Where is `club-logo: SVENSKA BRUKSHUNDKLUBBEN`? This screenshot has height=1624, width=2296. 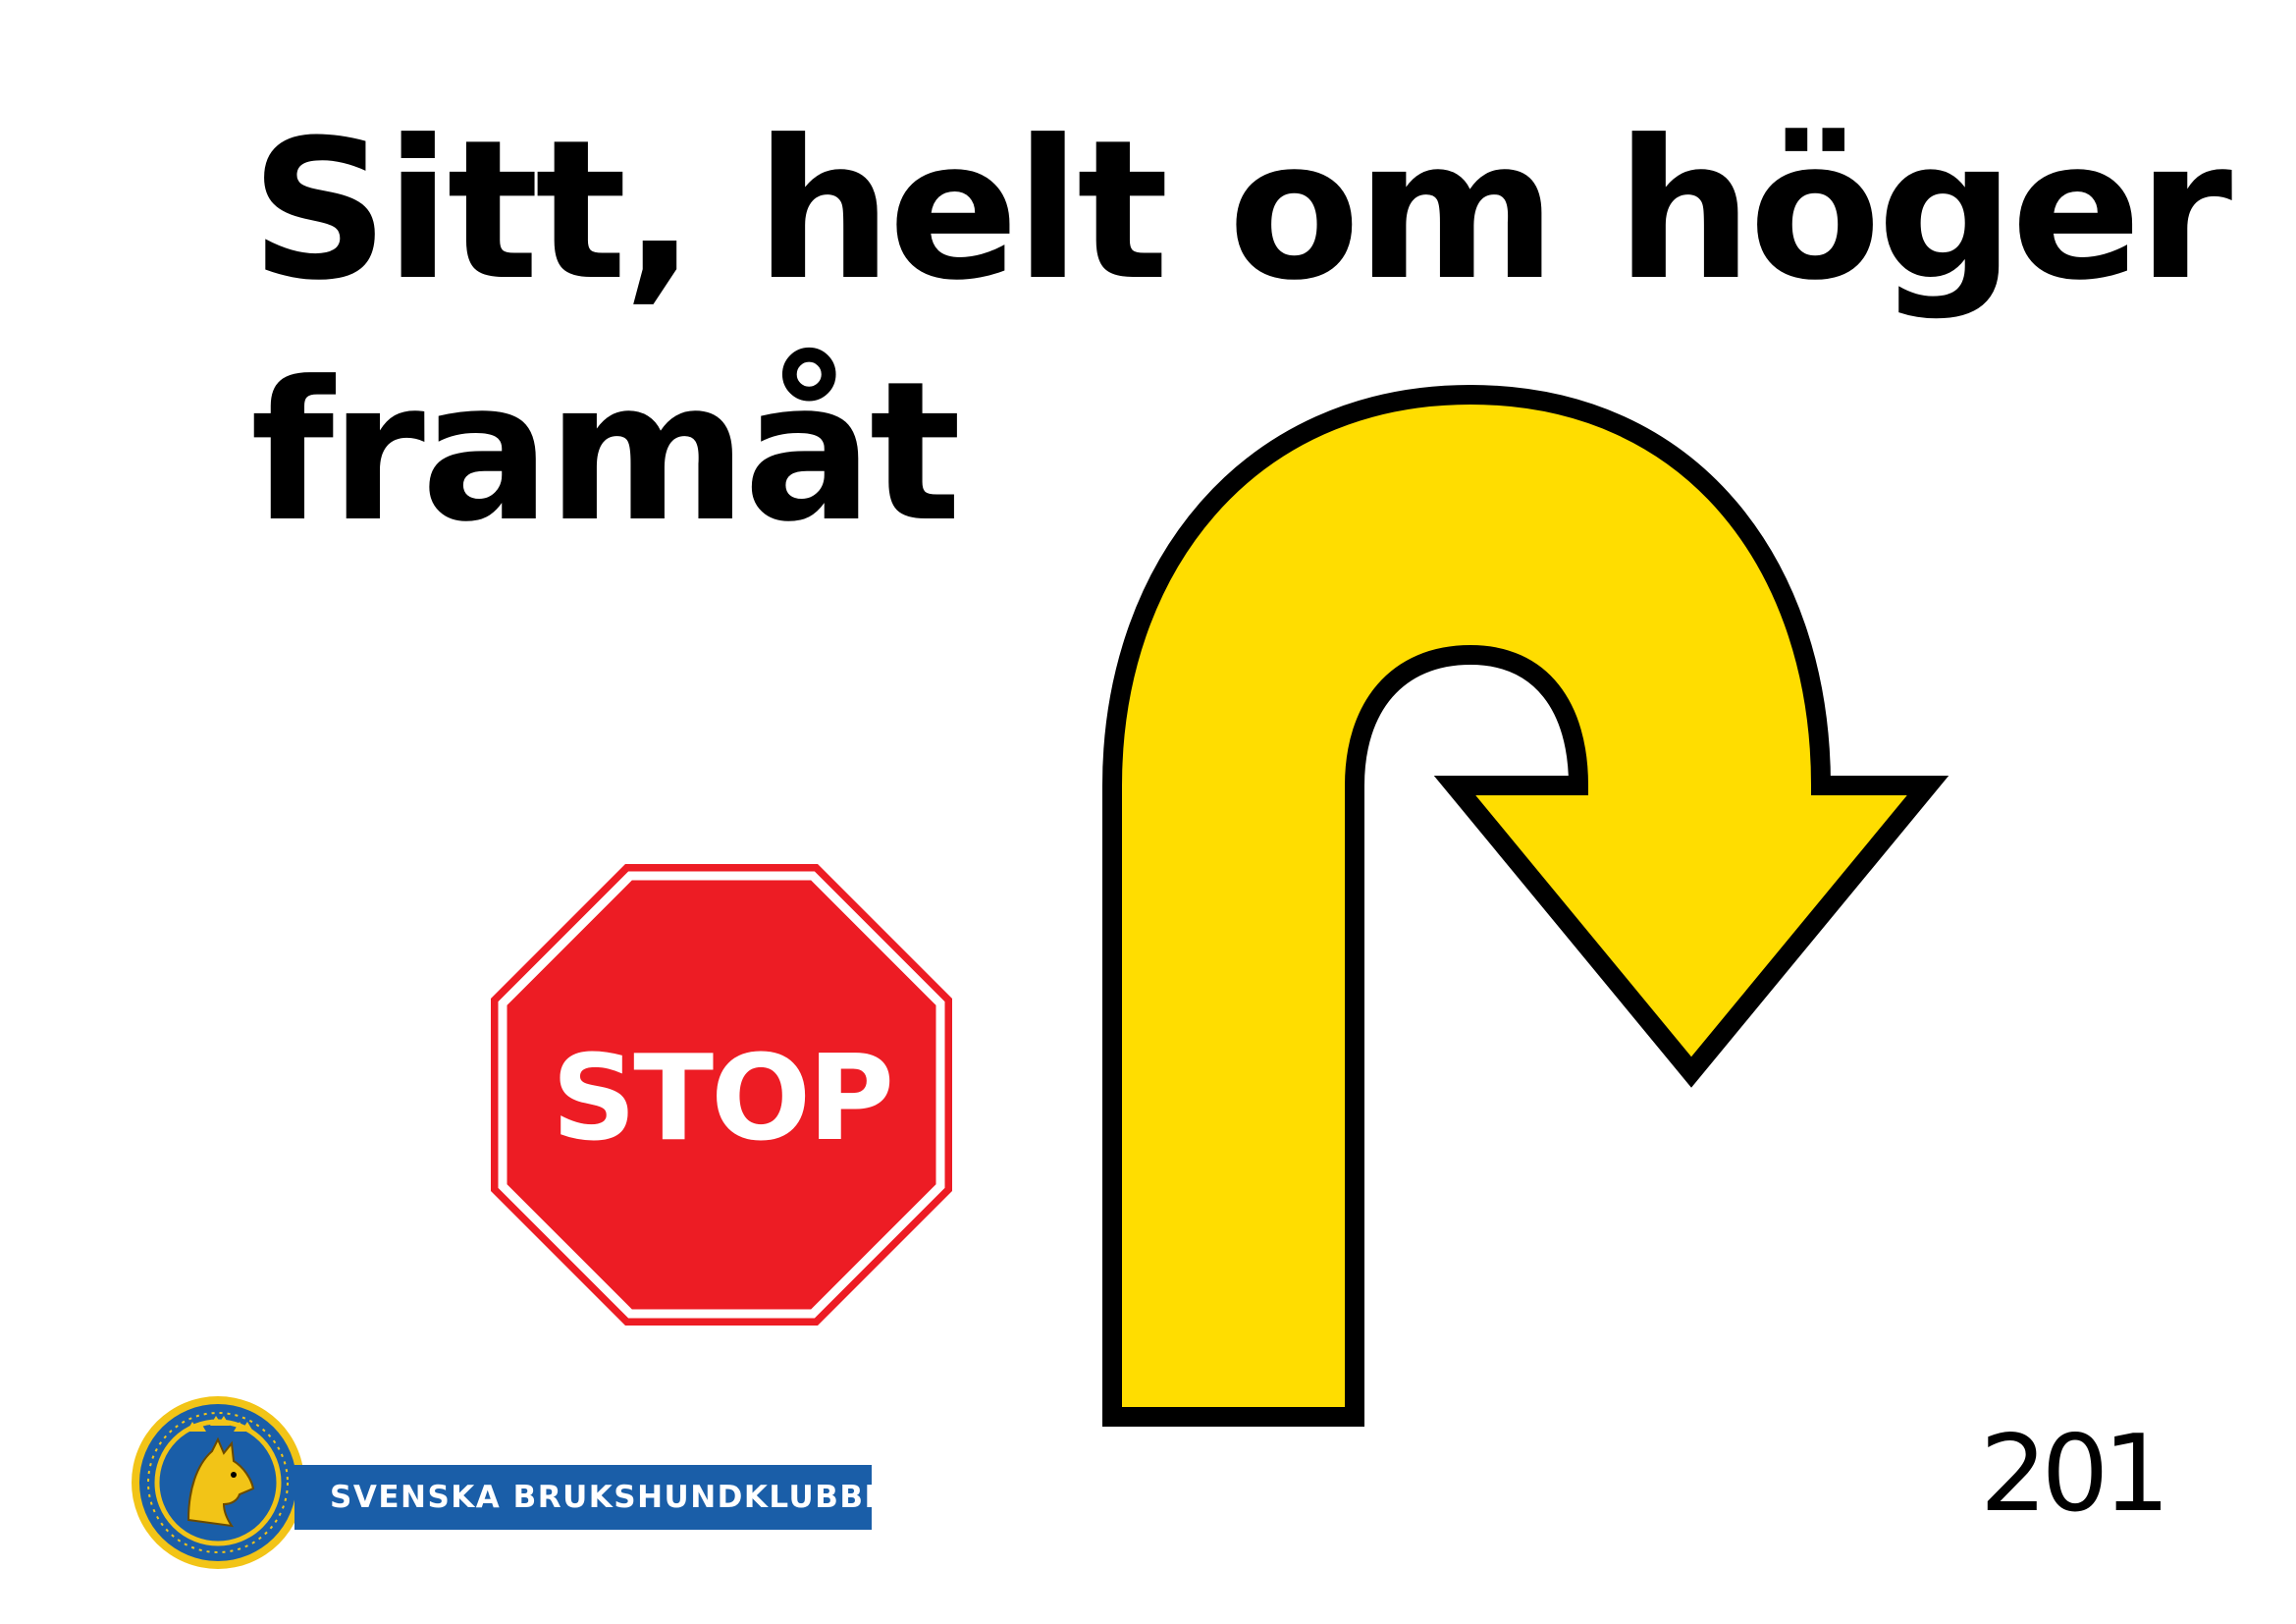 club-logo: SVENSKA BRUKSHUNDKLUBBEN is located at coordinates (521, 1482).